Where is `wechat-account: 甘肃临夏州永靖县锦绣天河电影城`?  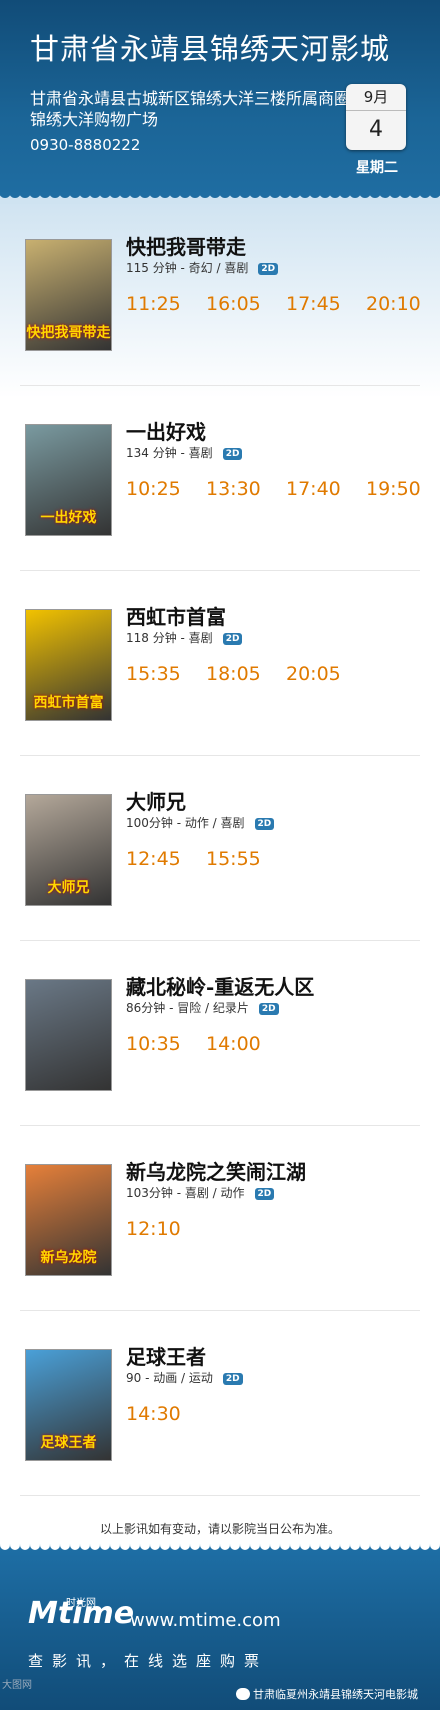 wechat-account: 甘肃临夏州永靖县锦绣天河电影城 is located at coordinates (327, 1694).